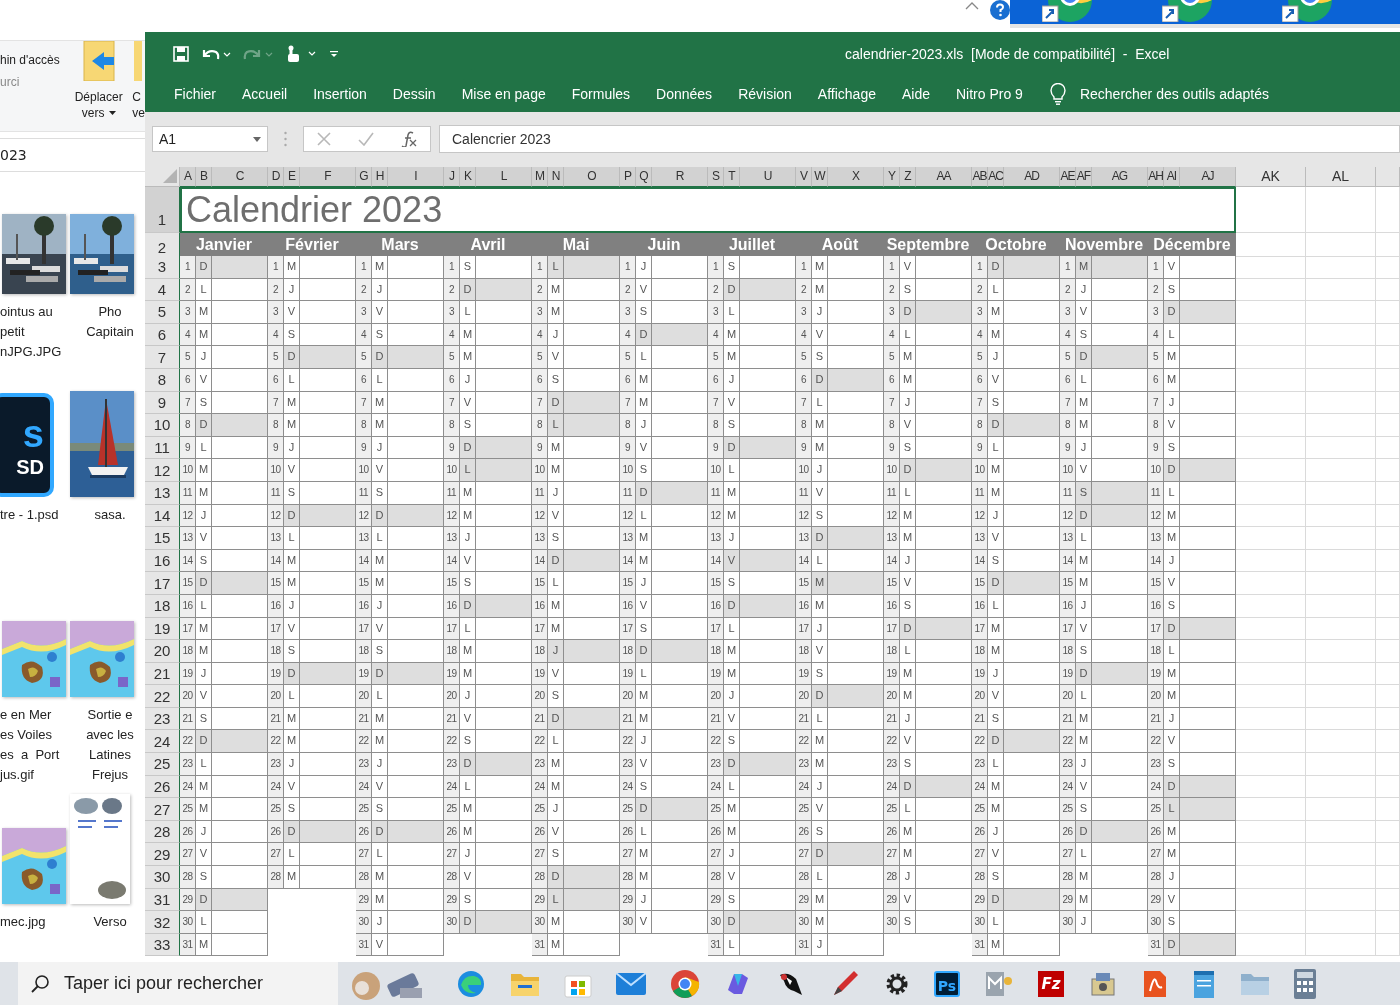 This screenshot has height=1005, width=1400. I want to click on browser-icon, so click(471, 983).